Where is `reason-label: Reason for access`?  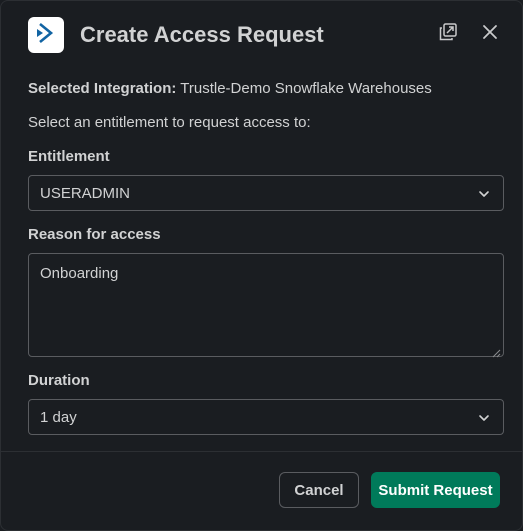
reason-label: Reason for access is located at coordinates (94, 234).